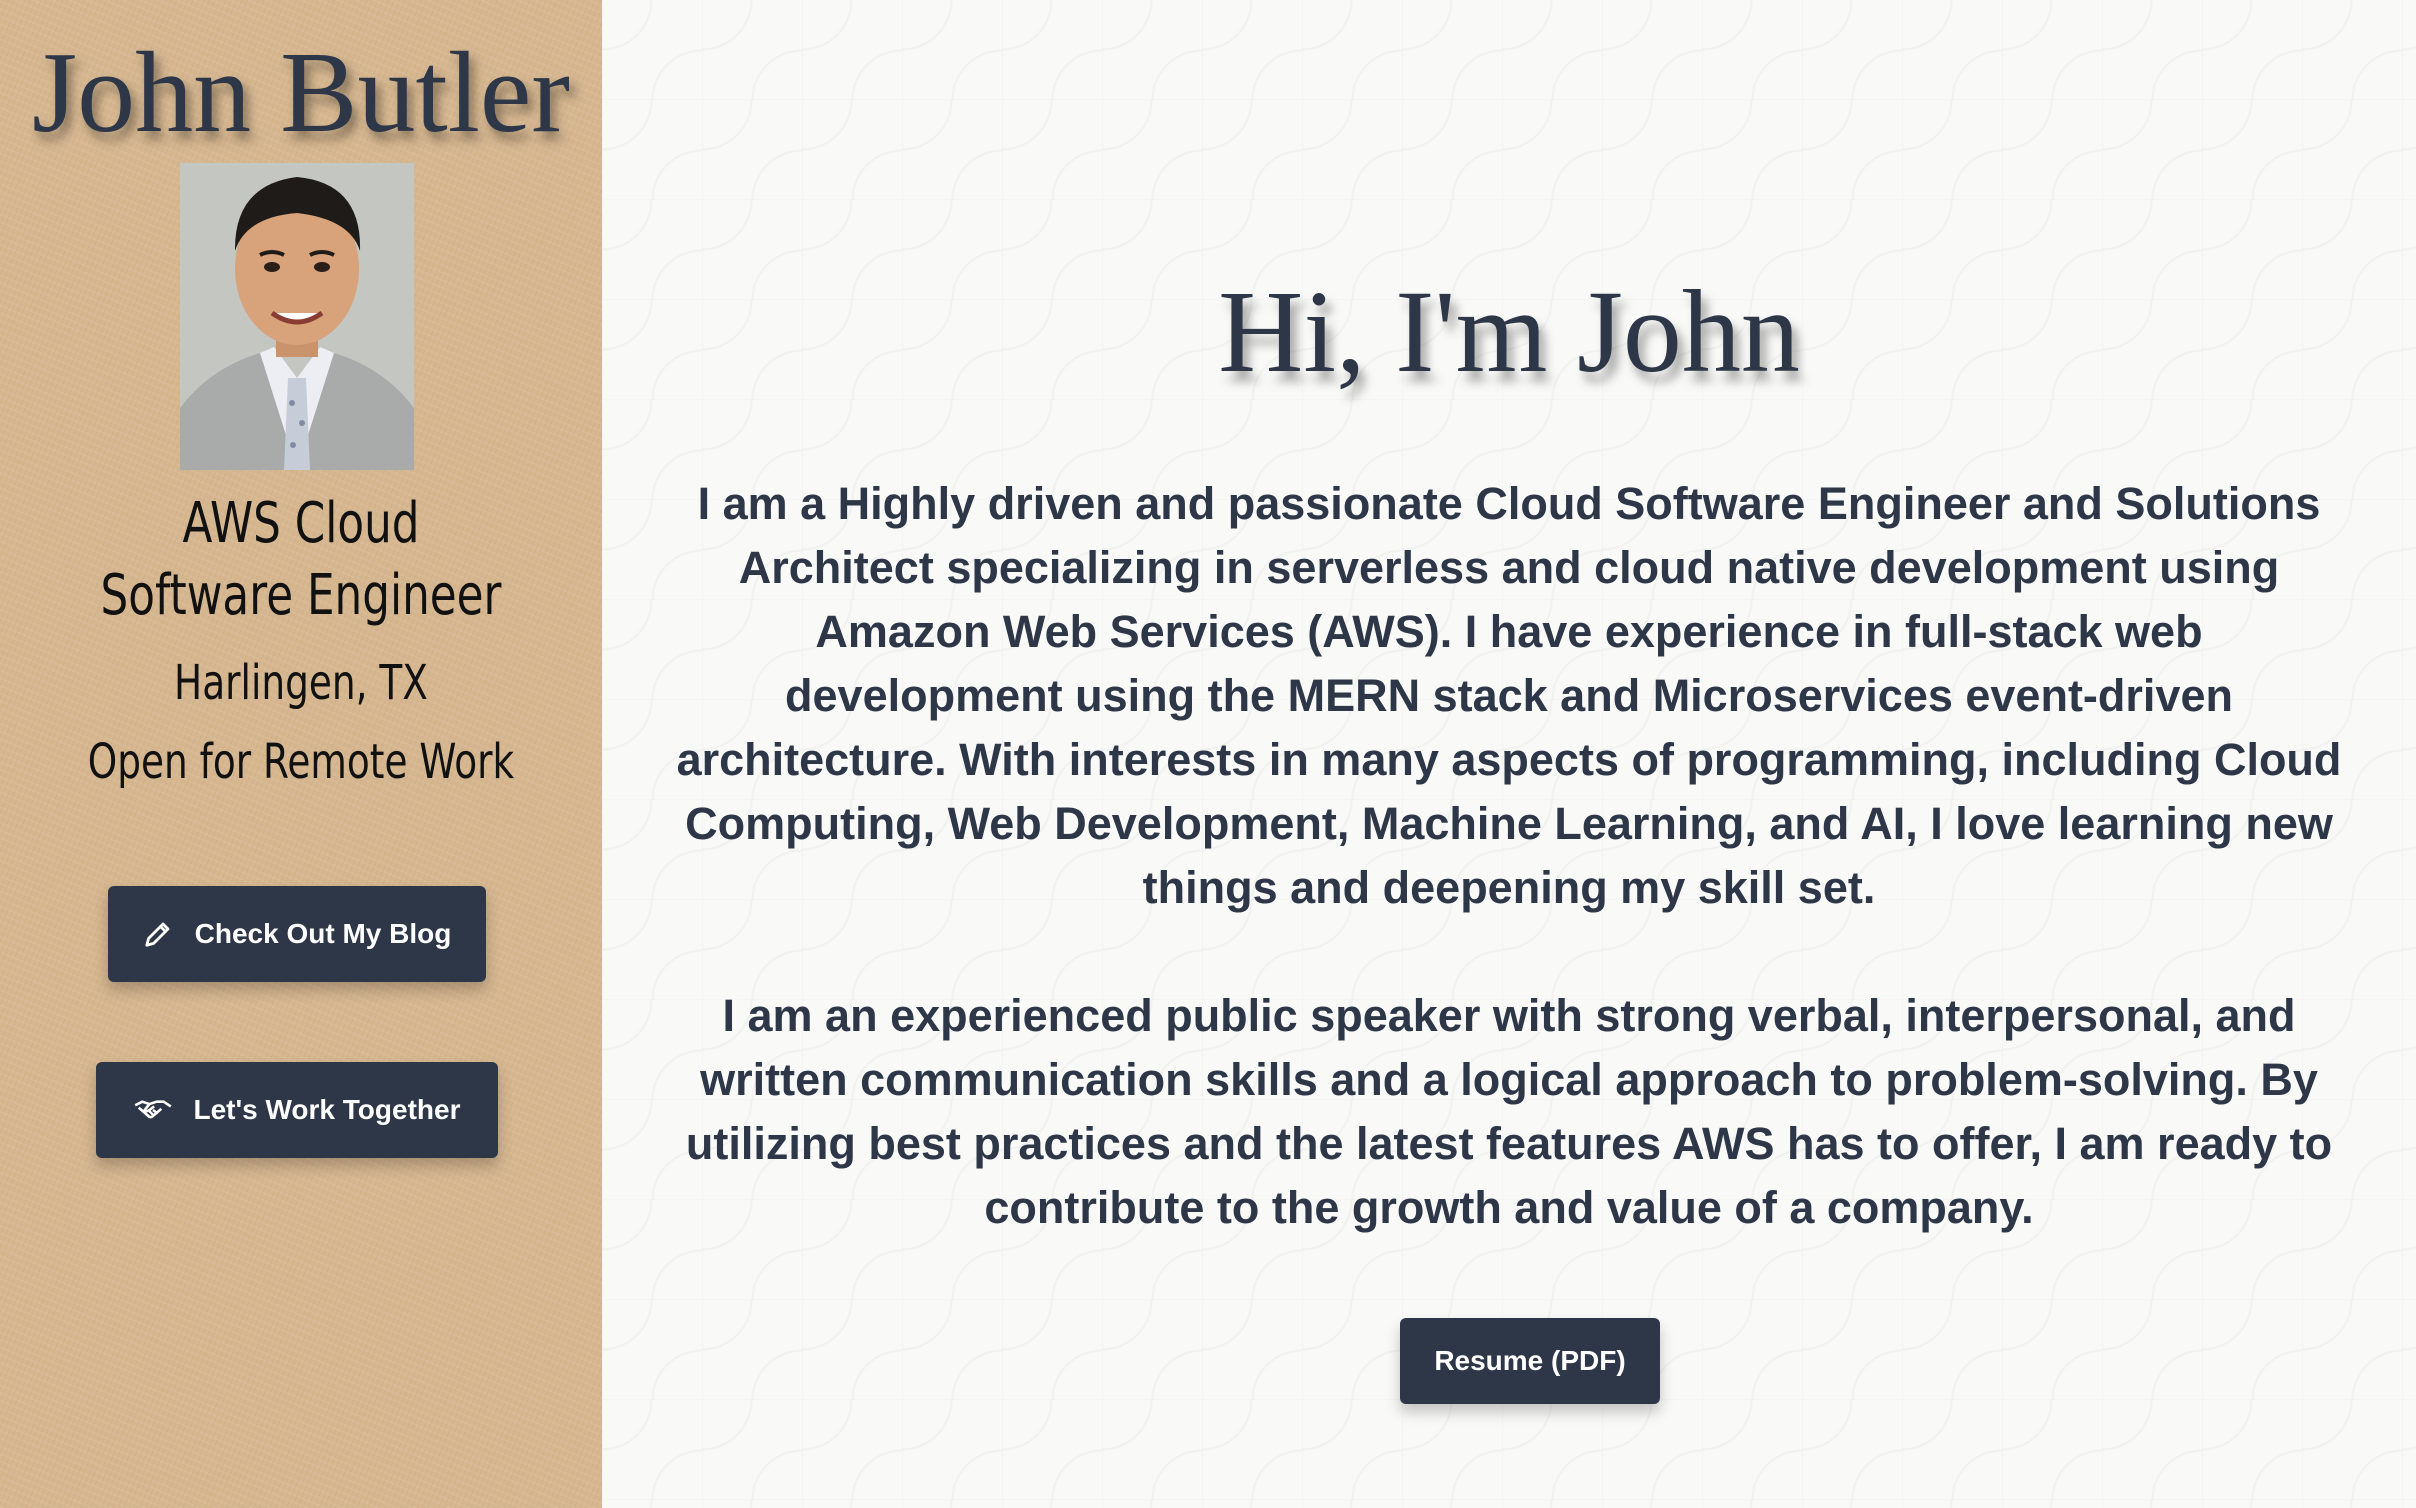 The height and width of the screenshot is (1508, 2416). I want to click on pencil-icon, so click(158, 934).